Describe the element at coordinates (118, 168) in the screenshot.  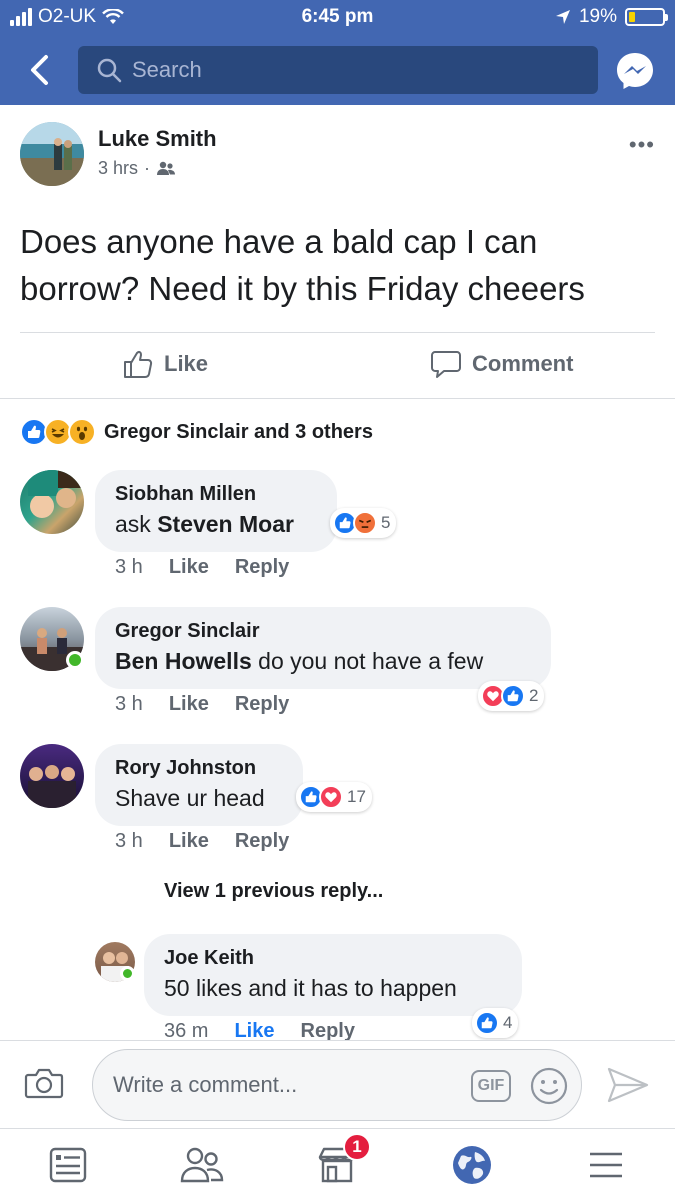
I see `post-time: 3 hrs` at that location.